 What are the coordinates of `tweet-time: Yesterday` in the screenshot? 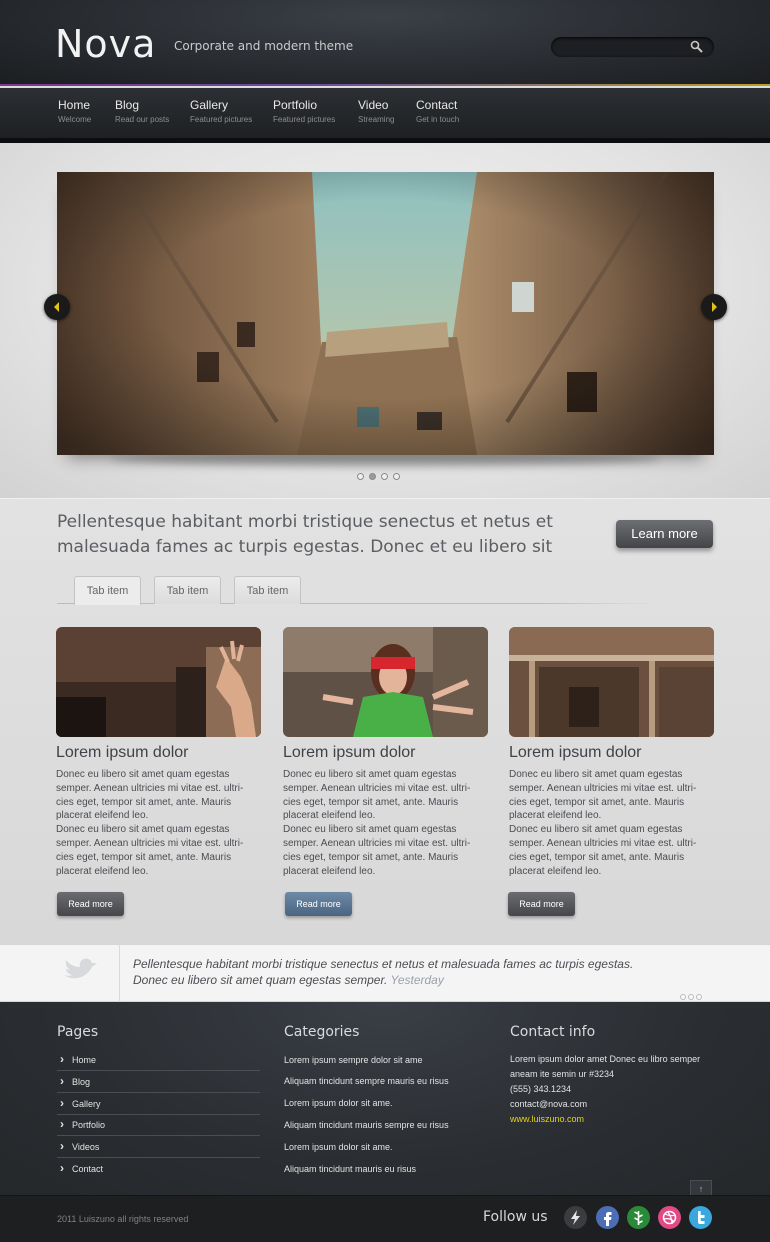 It's located at (416, 980).